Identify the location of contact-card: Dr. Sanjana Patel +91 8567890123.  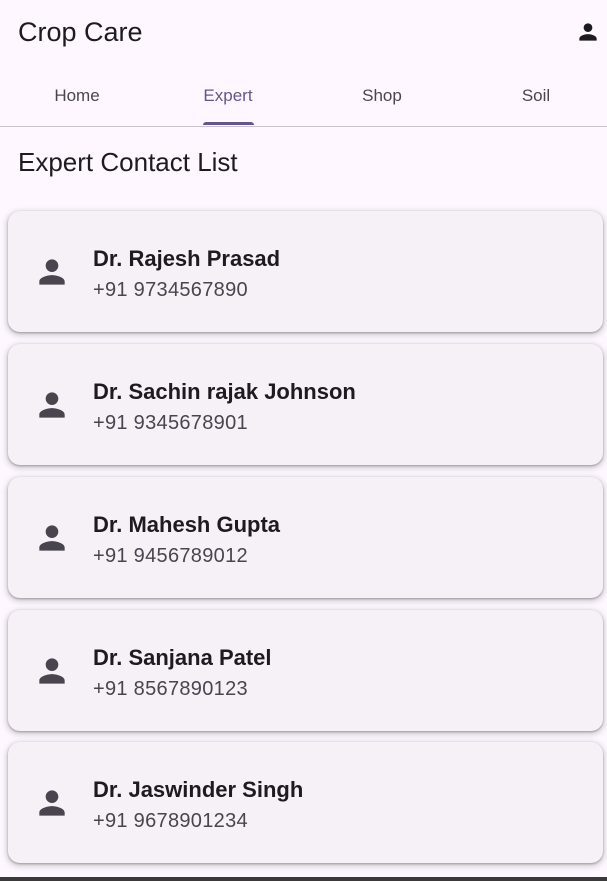
(305, 670).